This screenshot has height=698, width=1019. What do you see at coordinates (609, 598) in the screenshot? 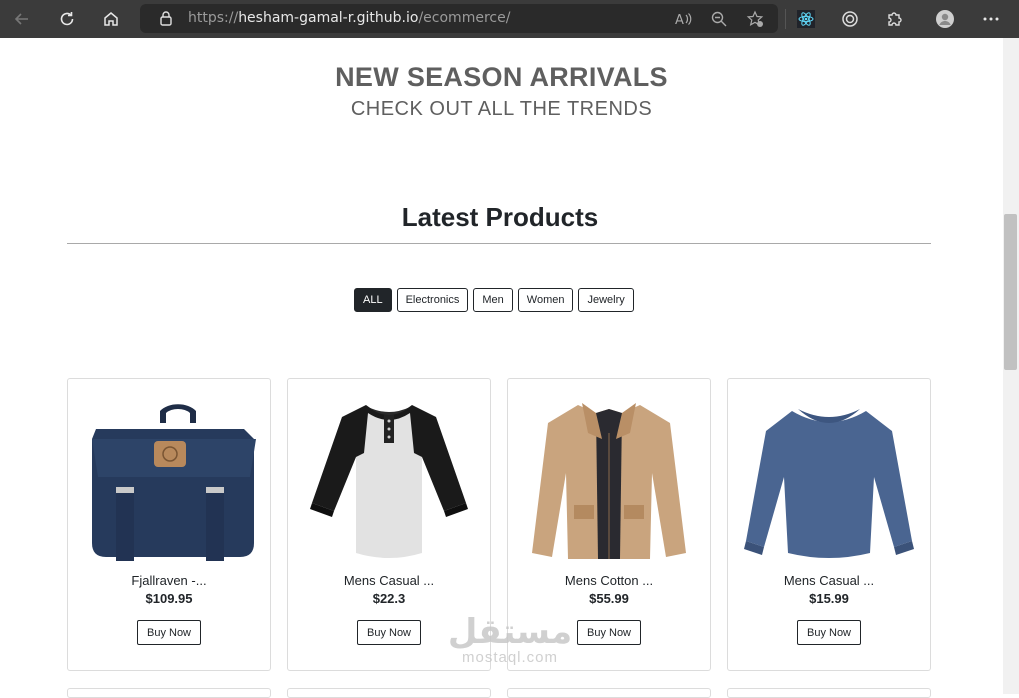
I see `product-price: $55.99` at bounding box center [609, 598].